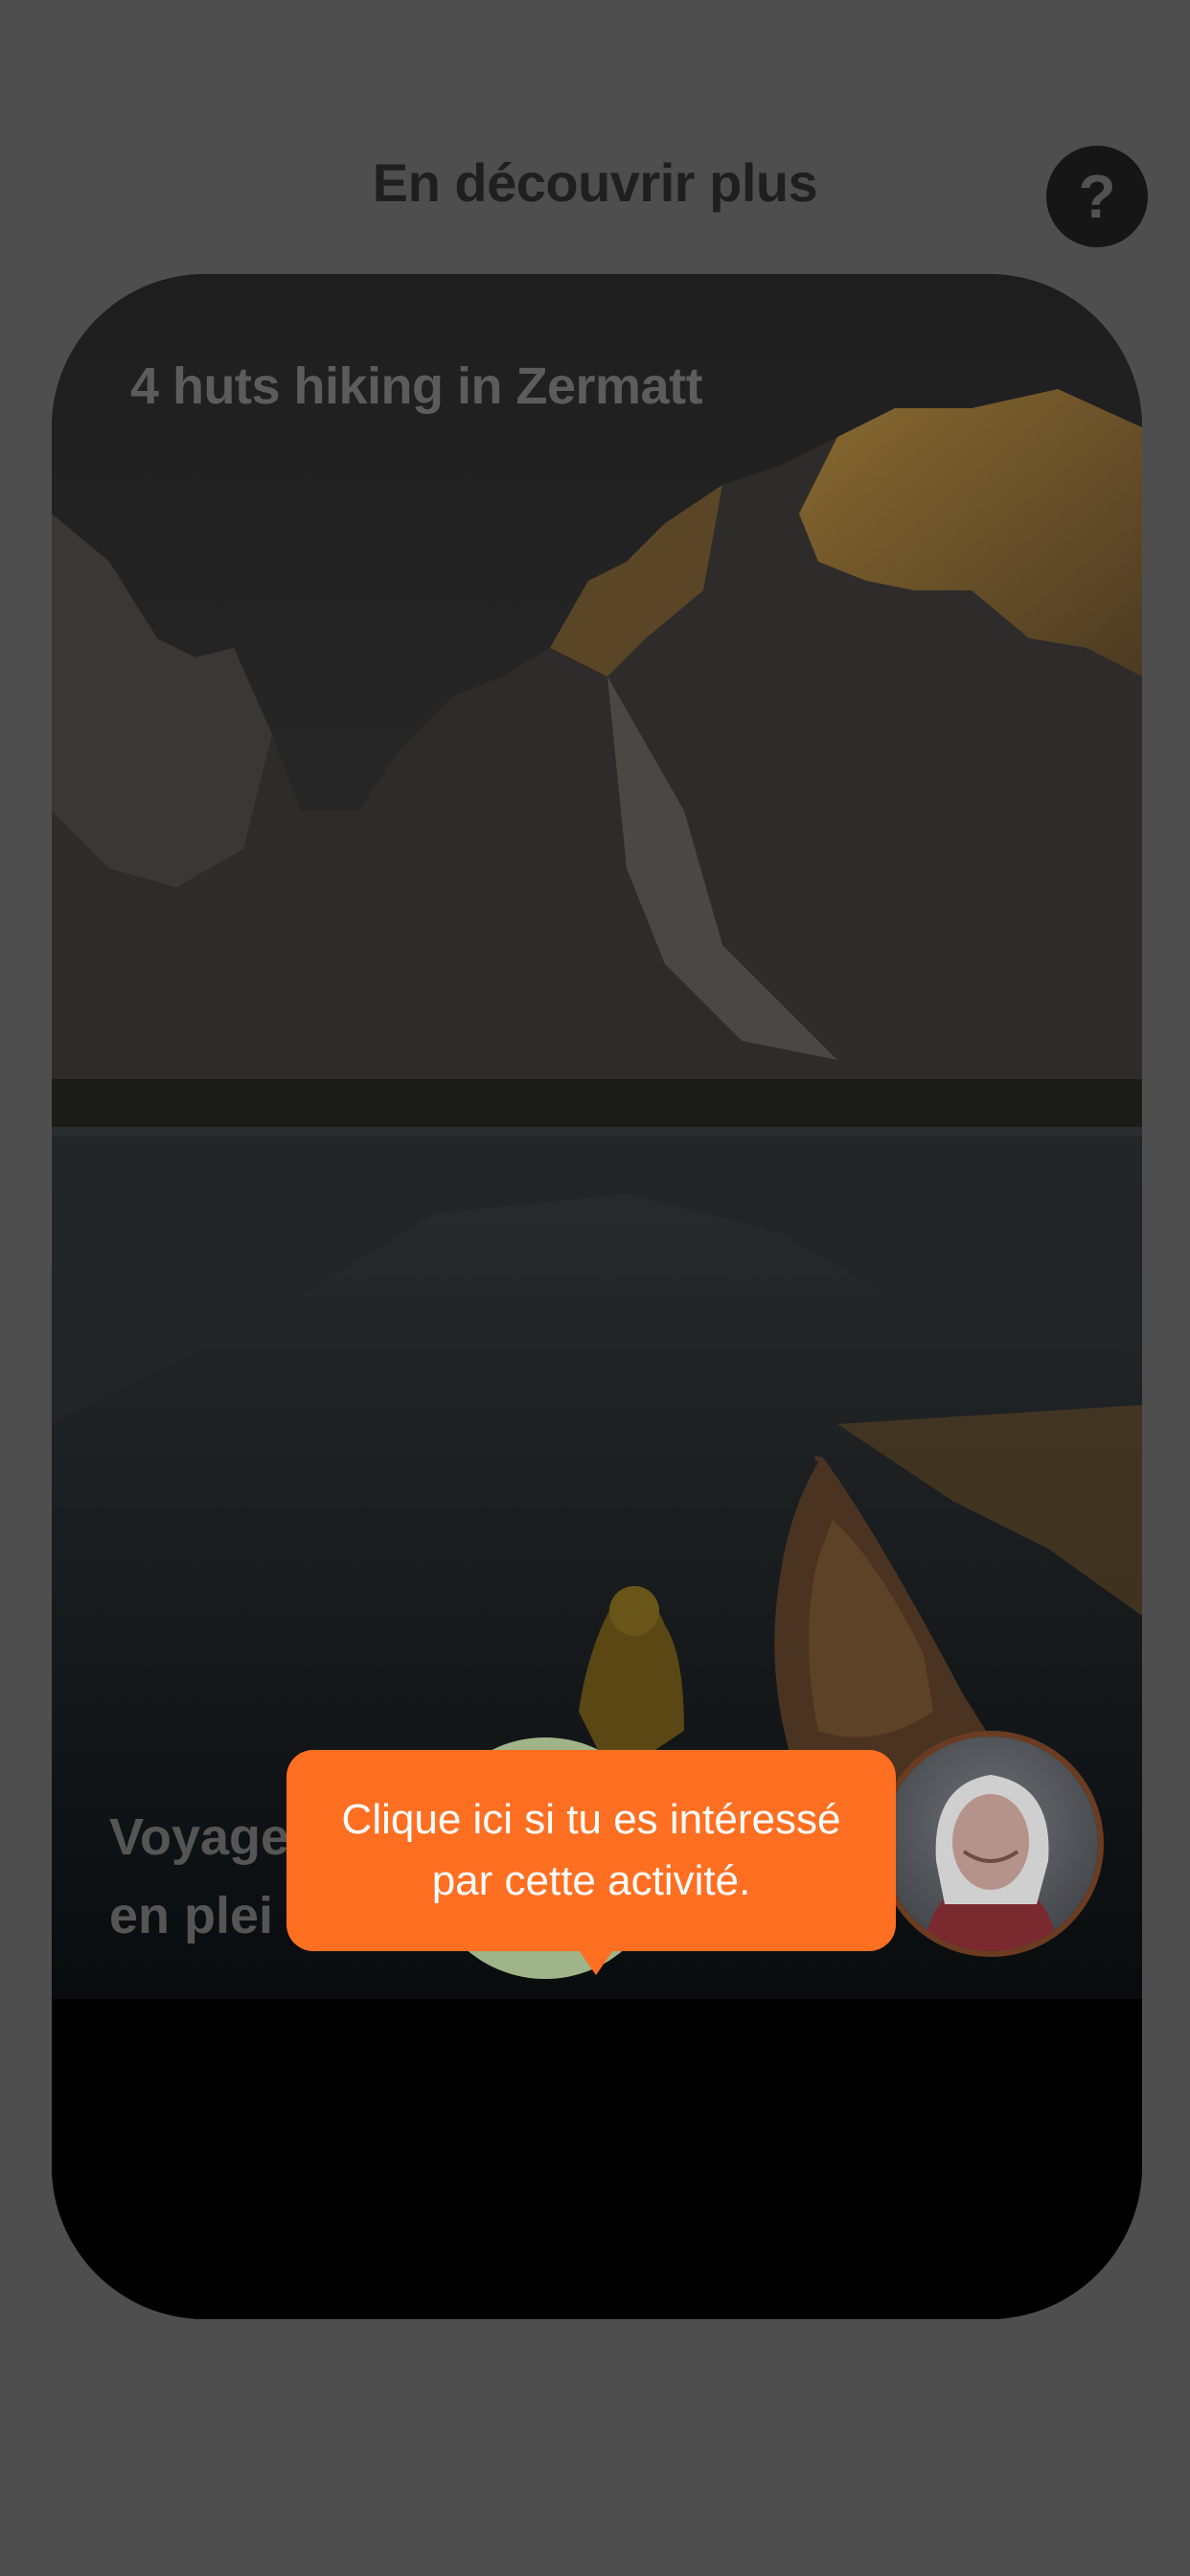  I want to click on host-photo, so click(990, 1843).